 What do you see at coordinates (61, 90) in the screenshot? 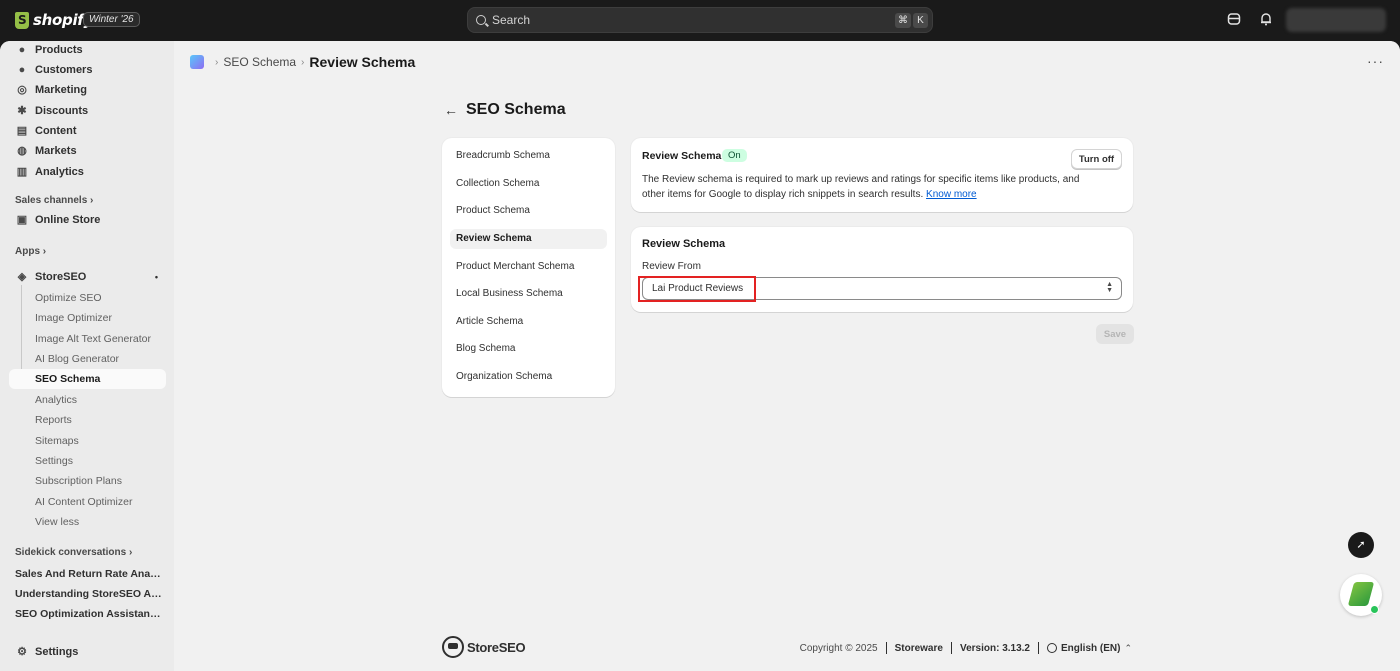
I see `nav-marketing-label: Marketing` at bounding box center [61, 90].